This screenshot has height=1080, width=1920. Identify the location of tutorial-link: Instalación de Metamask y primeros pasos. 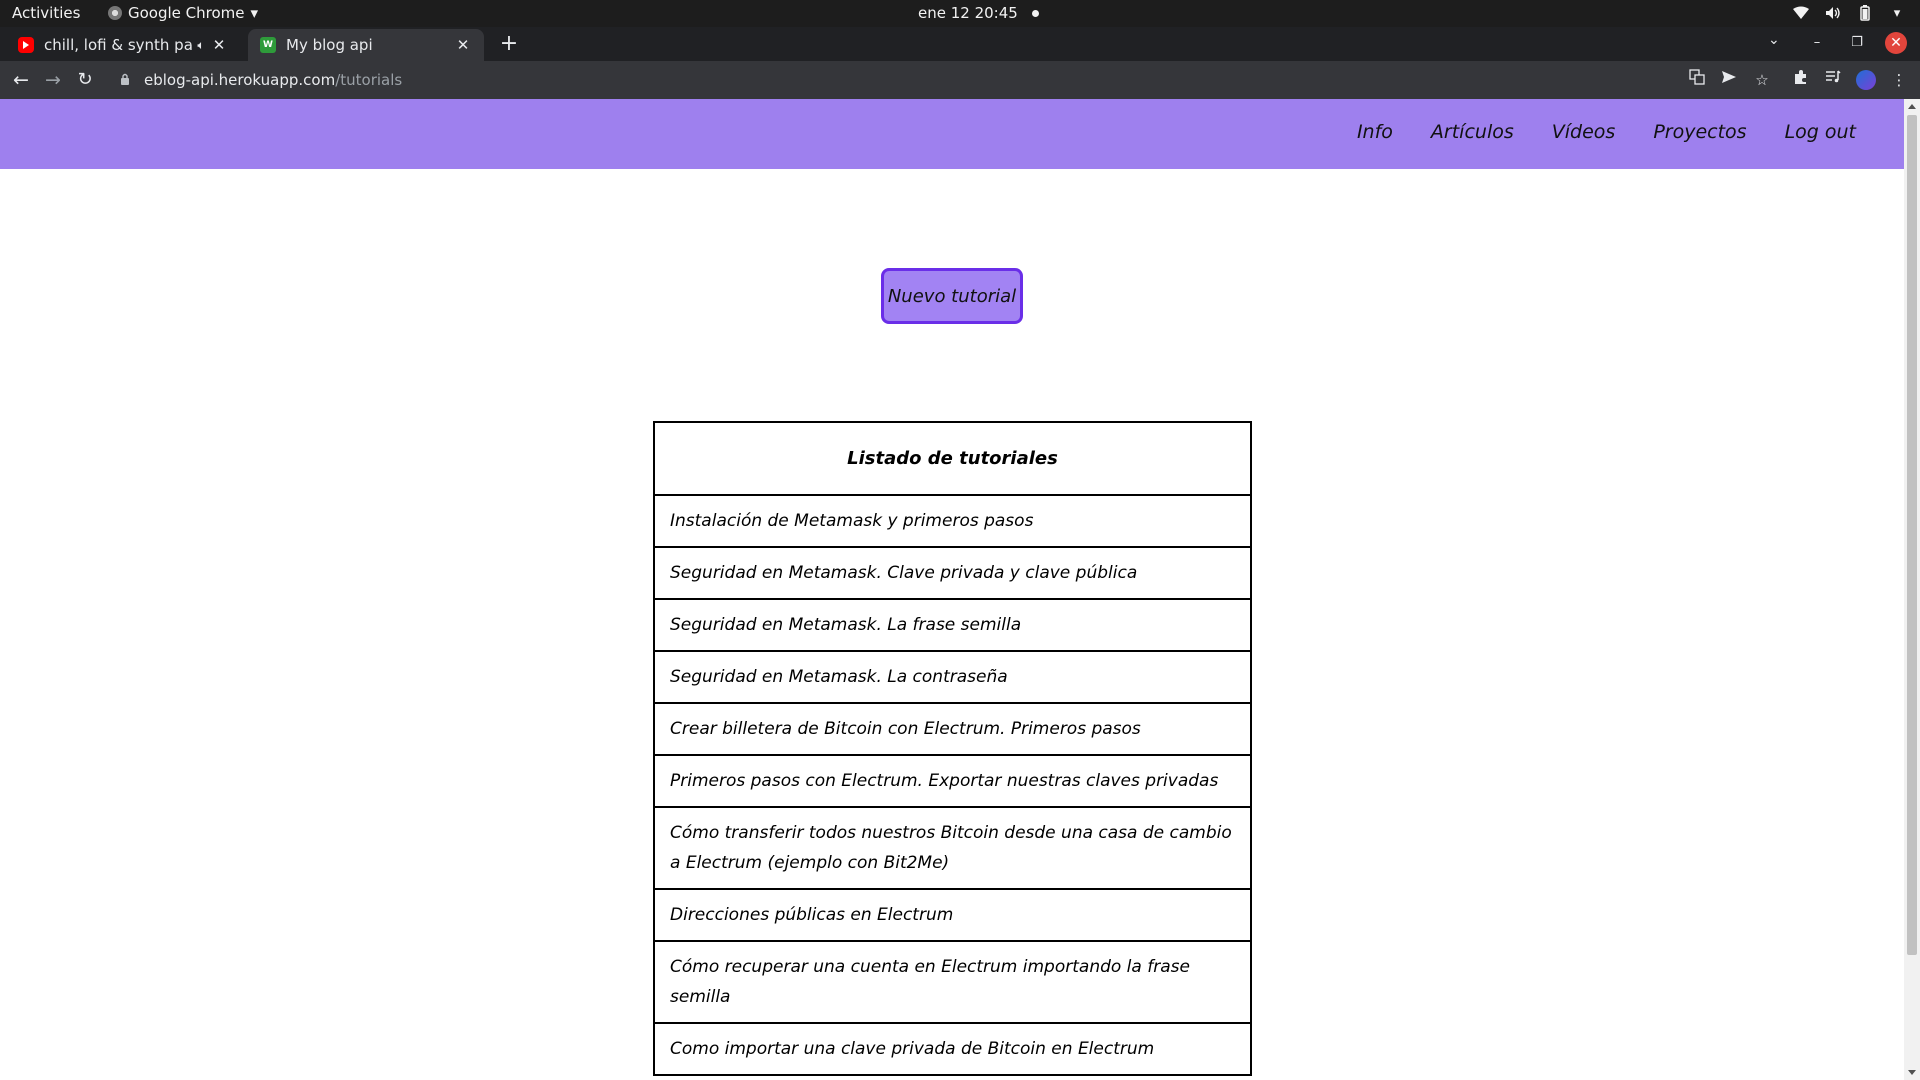
(952, 521).